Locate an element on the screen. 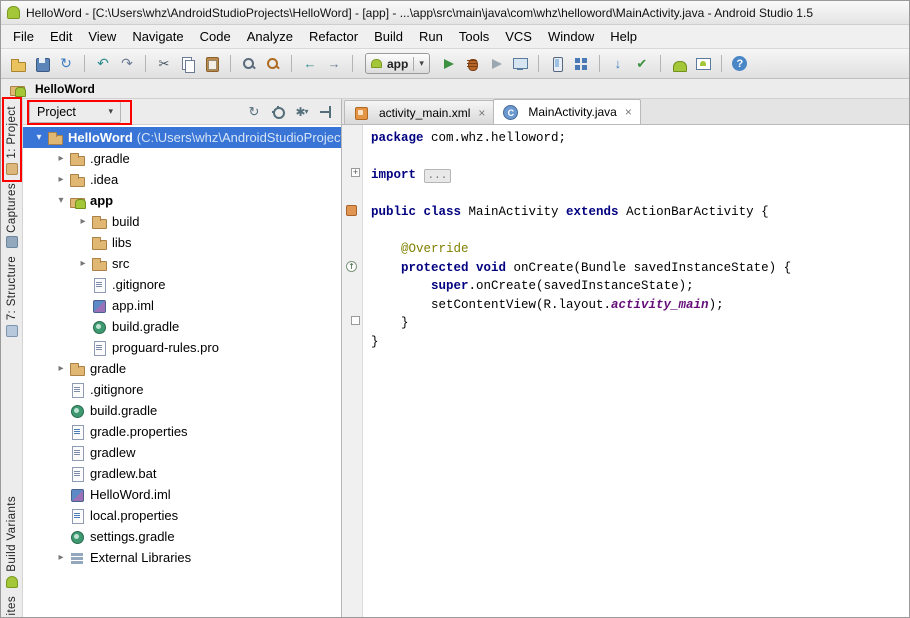 This screenshot has height=618, width=910. help-button: ? is located at coordinates (740, 64).